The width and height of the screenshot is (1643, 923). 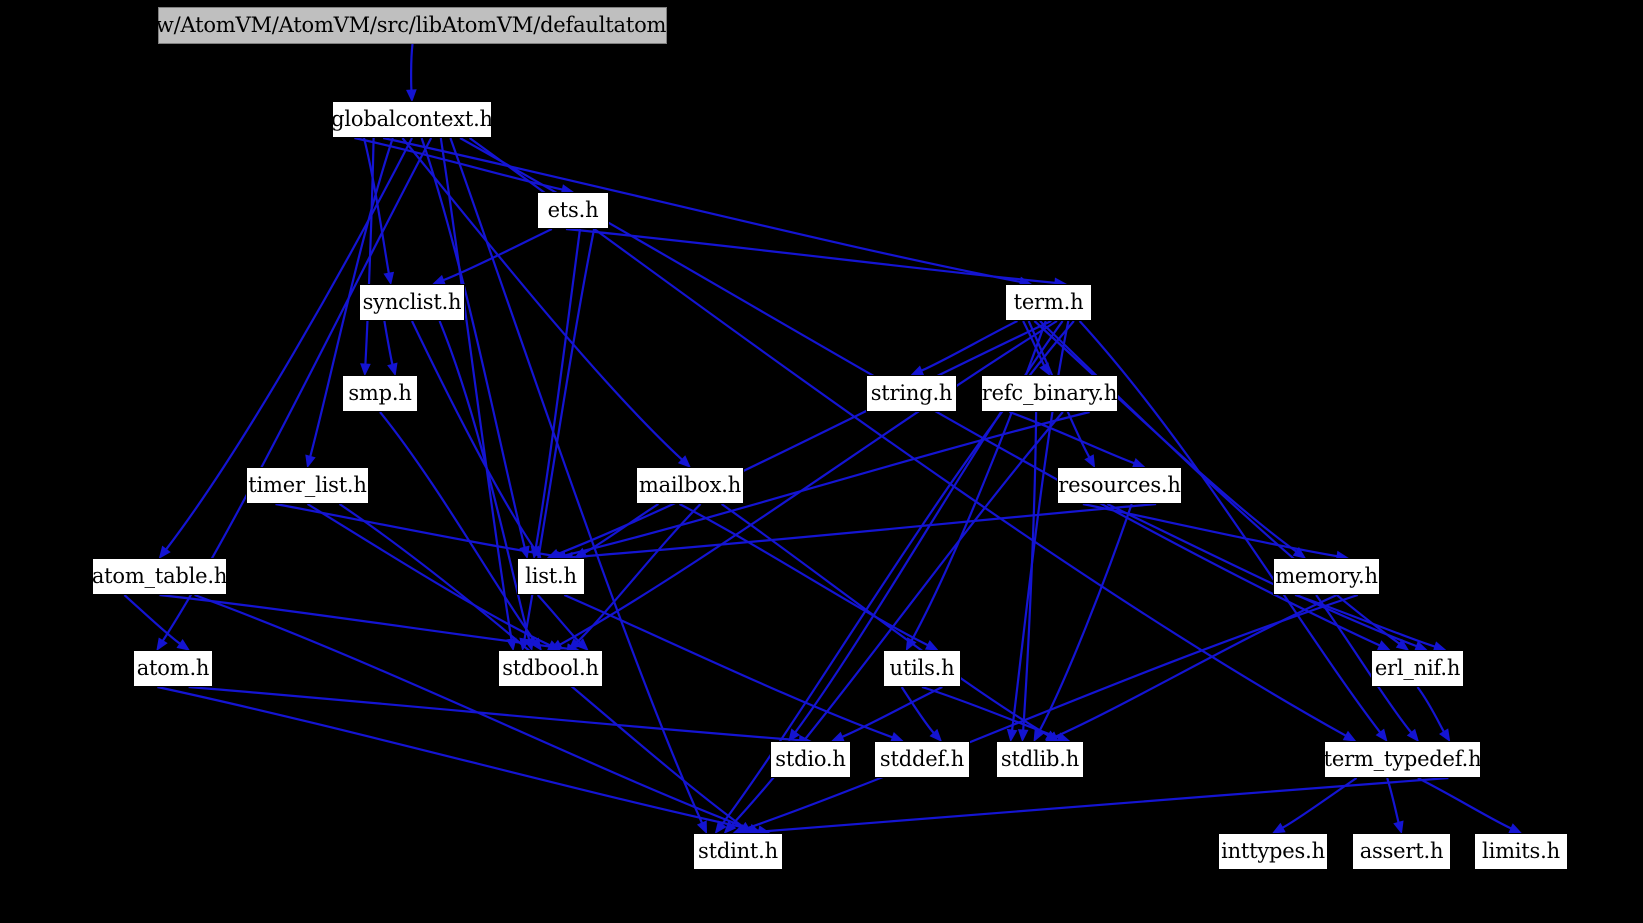 I want to click on edge-atom_table-to-atom, so click(x=152, y=619).